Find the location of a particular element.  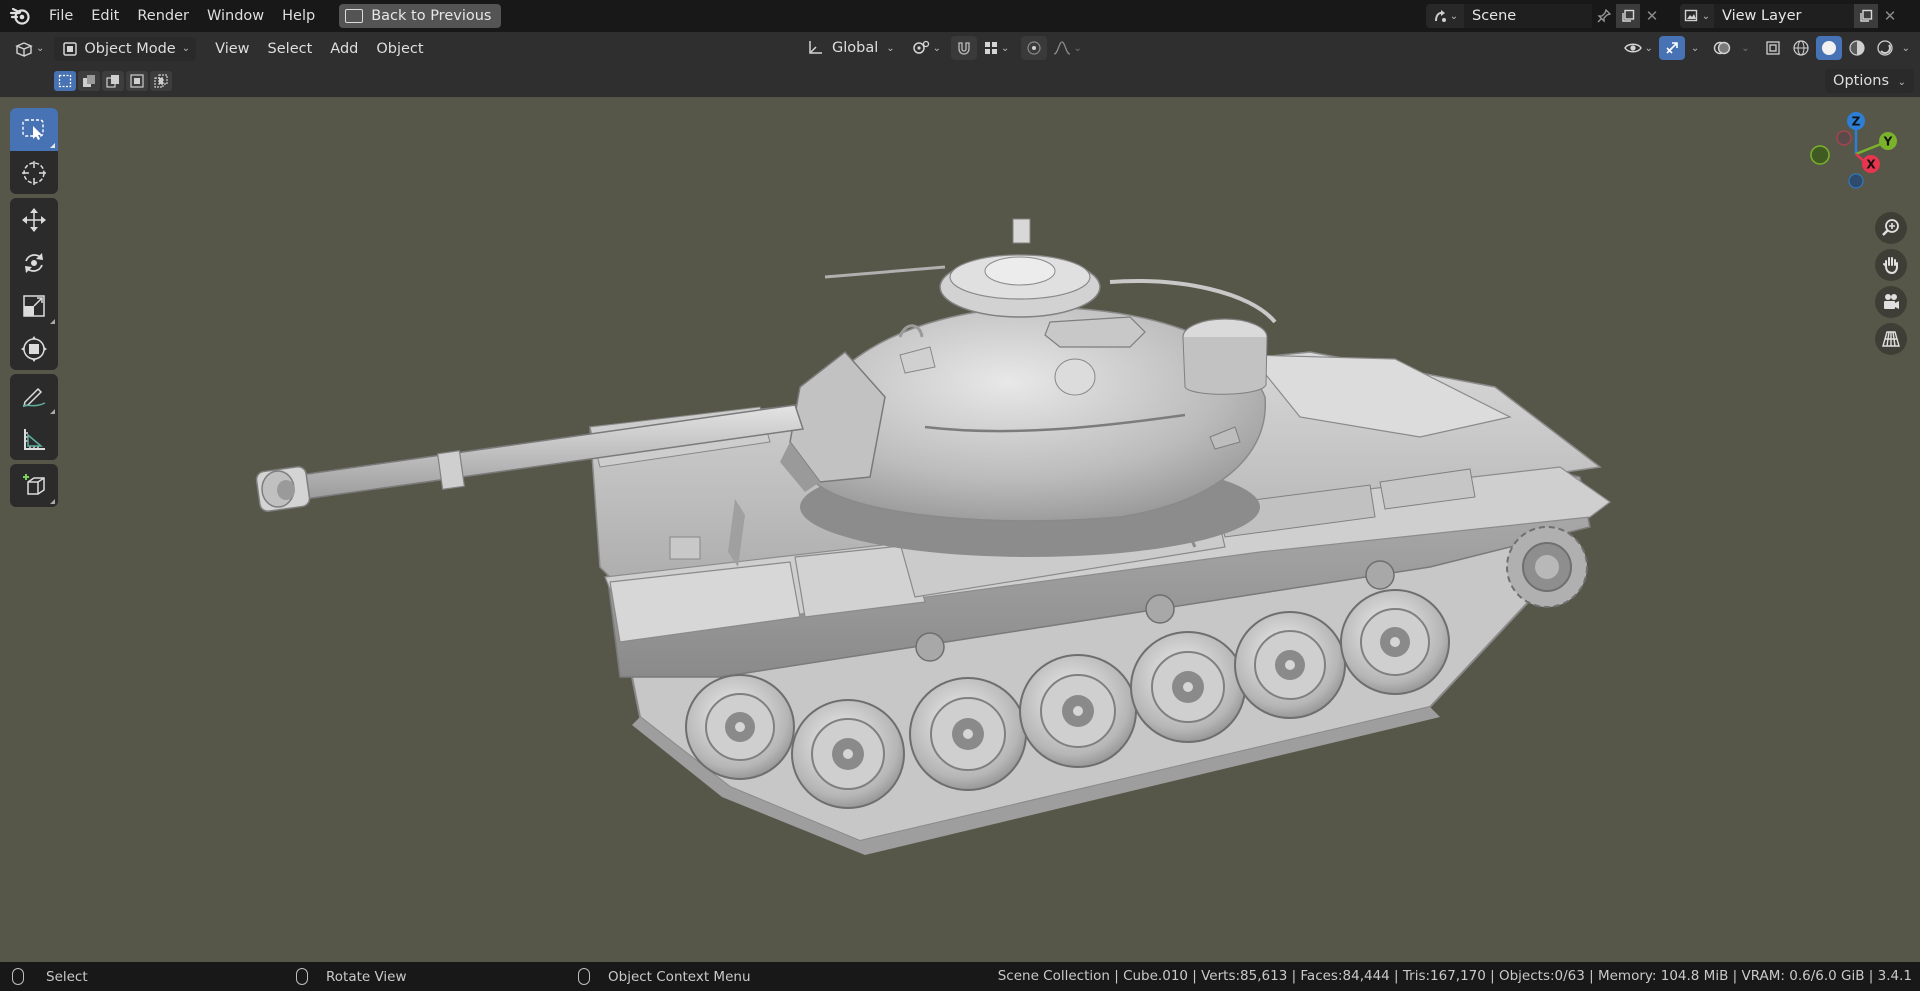

menu-edit: Edit is located at coordinates (105, 16).